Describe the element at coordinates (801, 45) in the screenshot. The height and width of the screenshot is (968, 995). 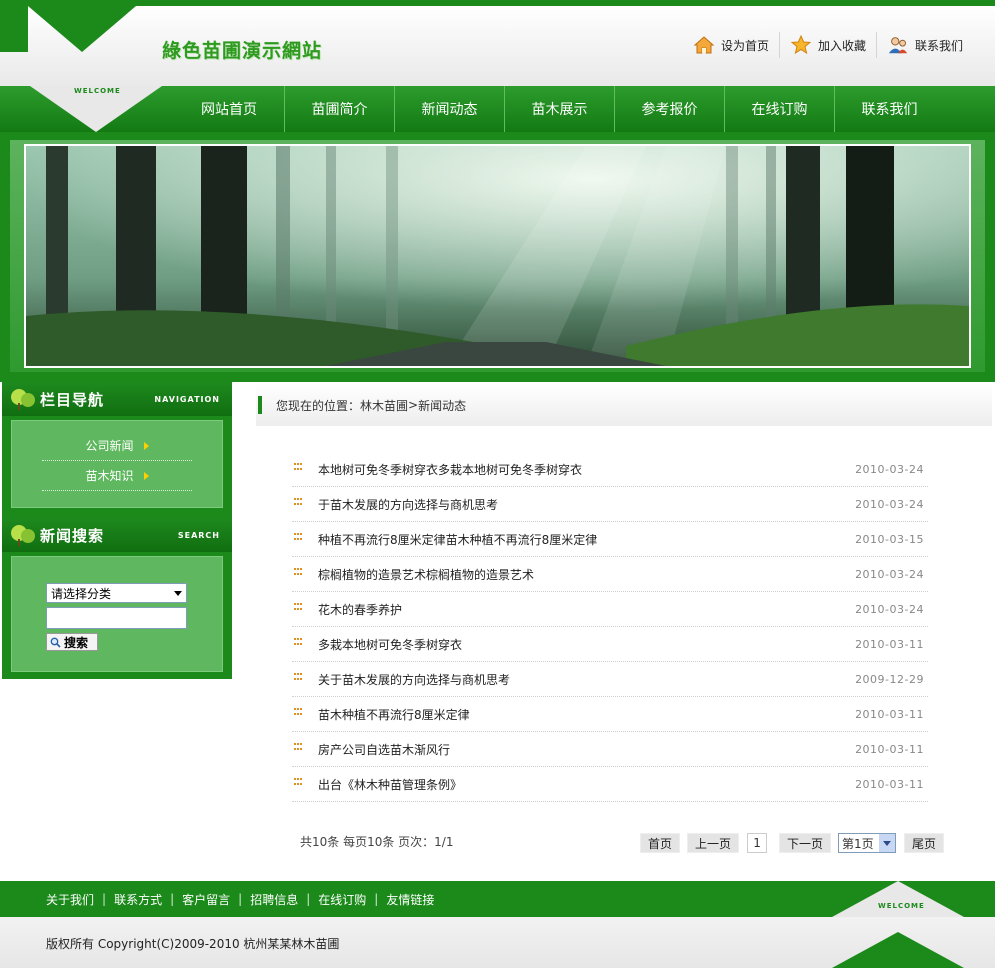
I see `star-icon` at that location.